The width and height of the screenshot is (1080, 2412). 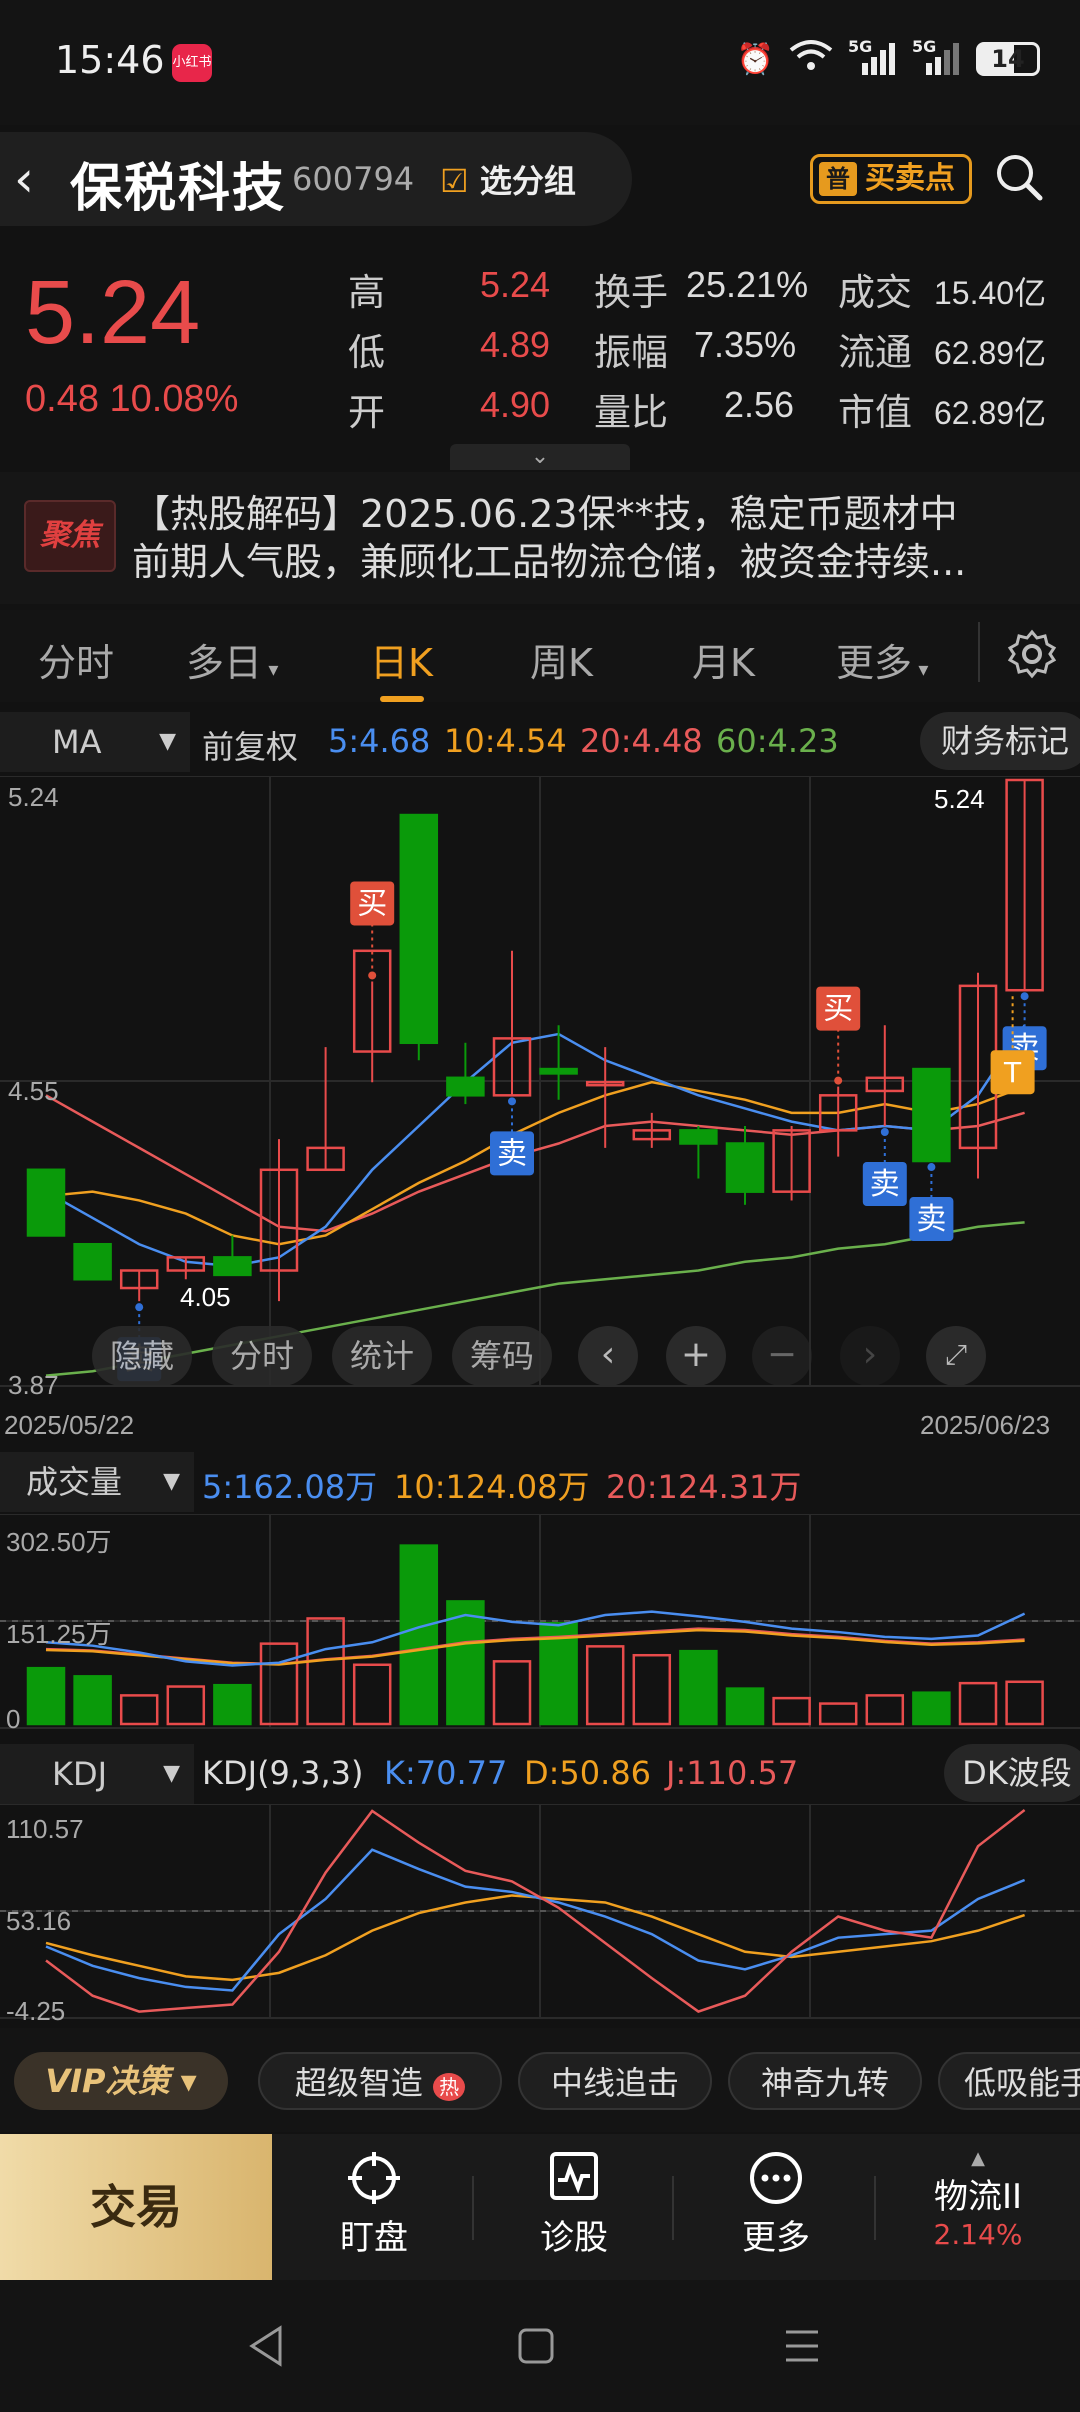 I want to click on ma5-value: 5:4.68, so click(x=379, y=741).